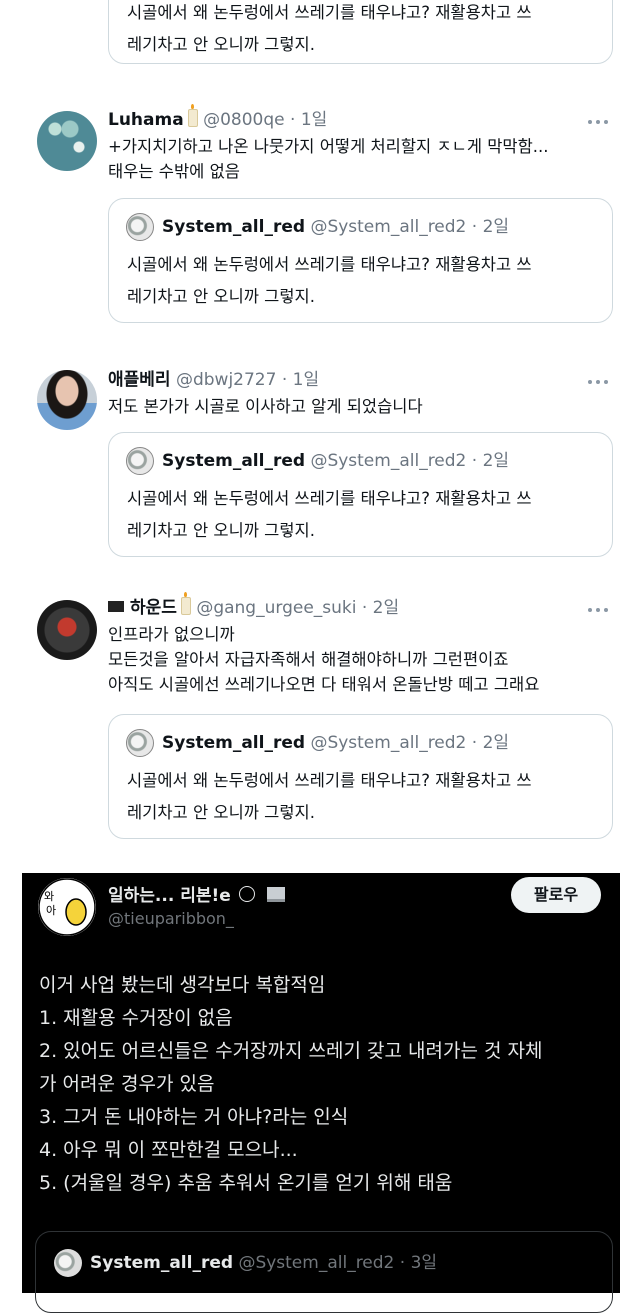  Describe the element at coordinates (51, 910) in the screenshot. I see `svg-text: 아` at that location.